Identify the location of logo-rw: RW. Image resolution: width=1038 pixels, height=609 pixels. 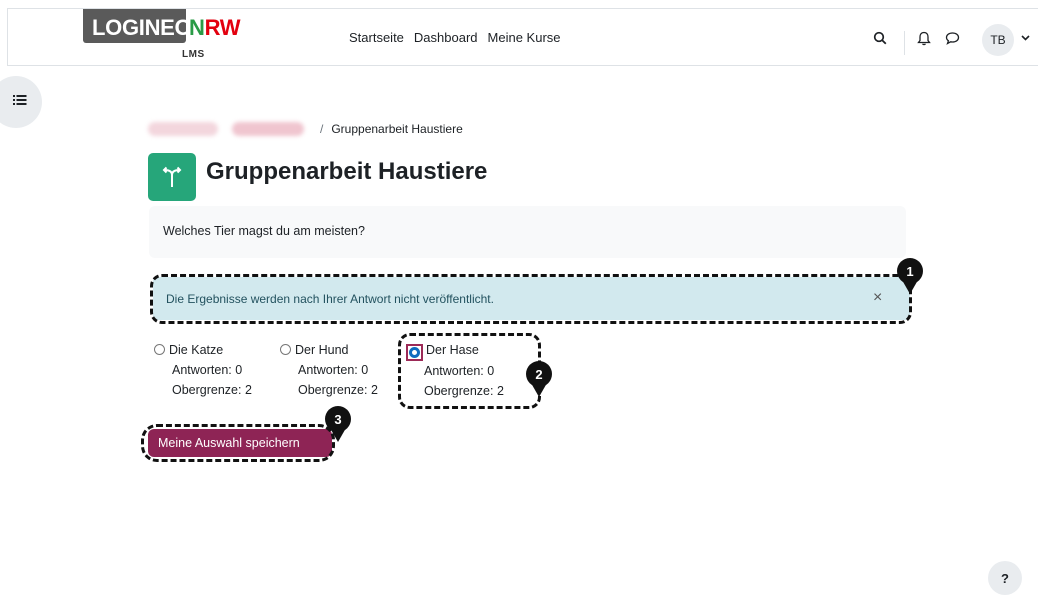
(222, 27).